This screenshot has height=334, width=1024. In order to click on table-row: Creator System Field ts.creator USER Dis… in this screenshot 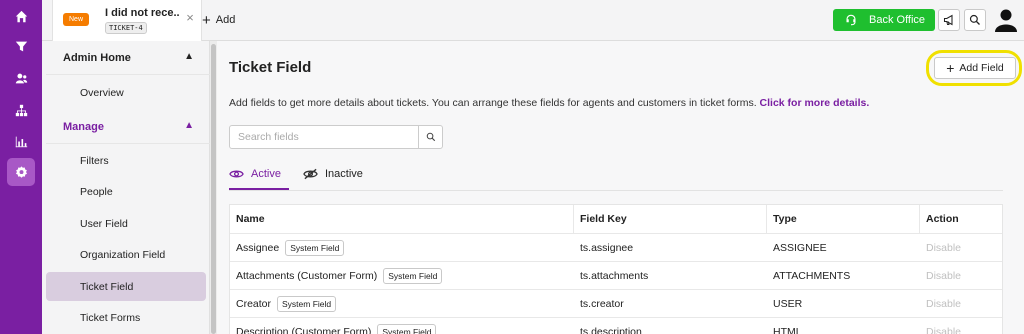, I will do `click(616, 304)`.